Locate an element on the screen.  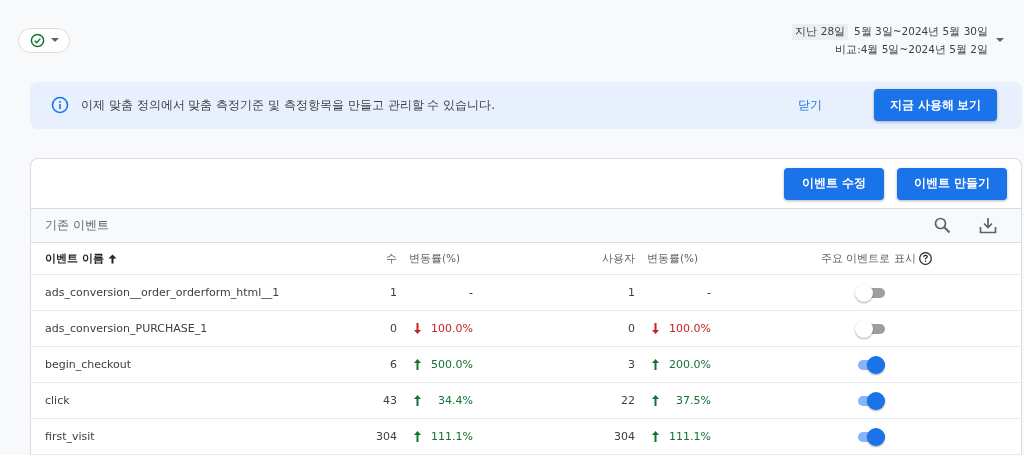
count-value: 43 is located at coordinates (389, 400).